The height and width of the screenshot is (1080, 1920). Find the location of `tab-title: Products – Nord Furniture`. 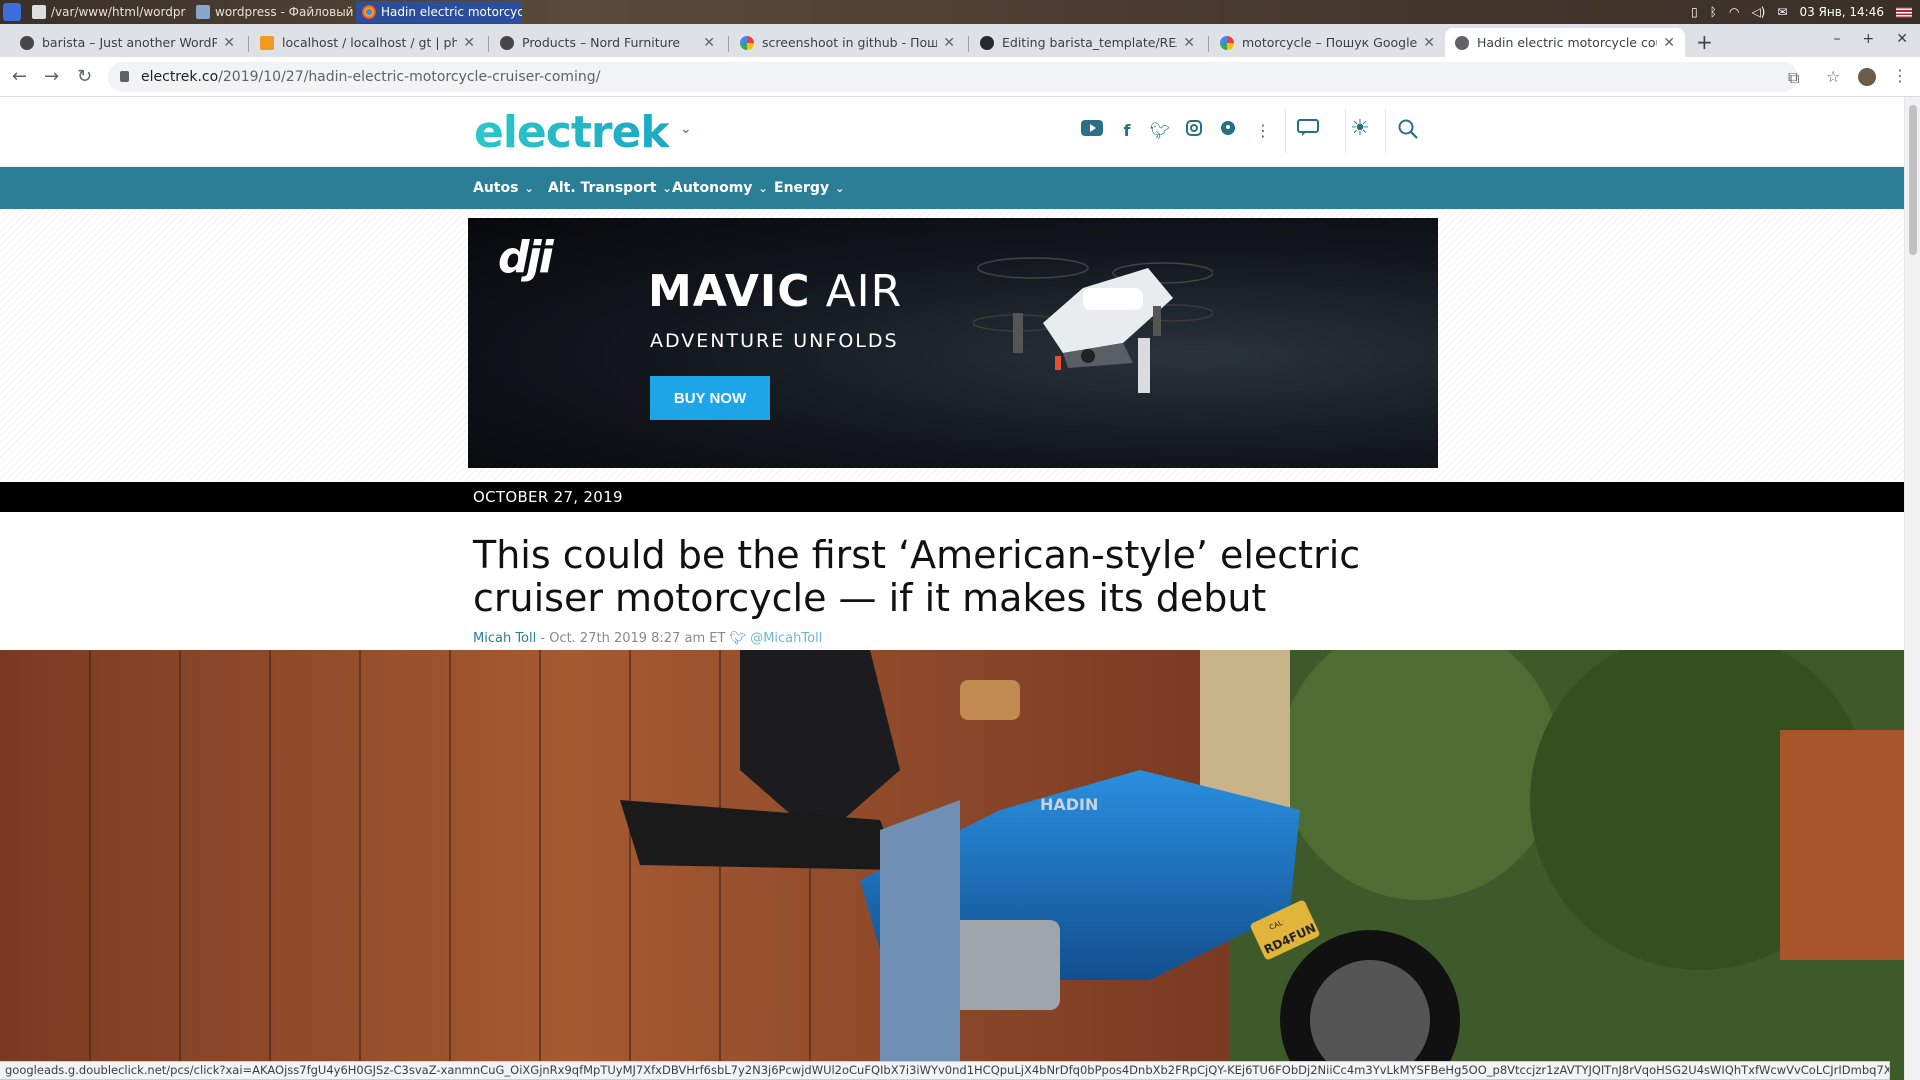

tab-title: Products – Nord Furniture is located at coordinates (601, 42).